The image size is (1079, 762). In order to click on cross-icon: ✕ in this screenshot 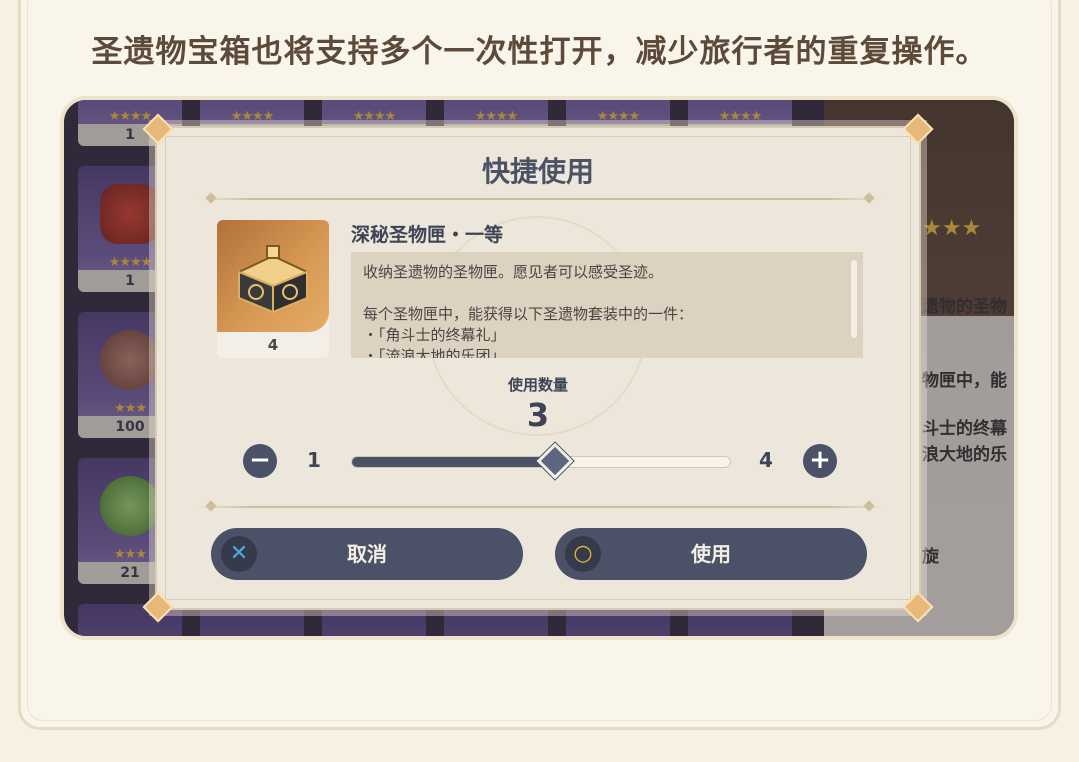, I will do `click(239, 554)`.